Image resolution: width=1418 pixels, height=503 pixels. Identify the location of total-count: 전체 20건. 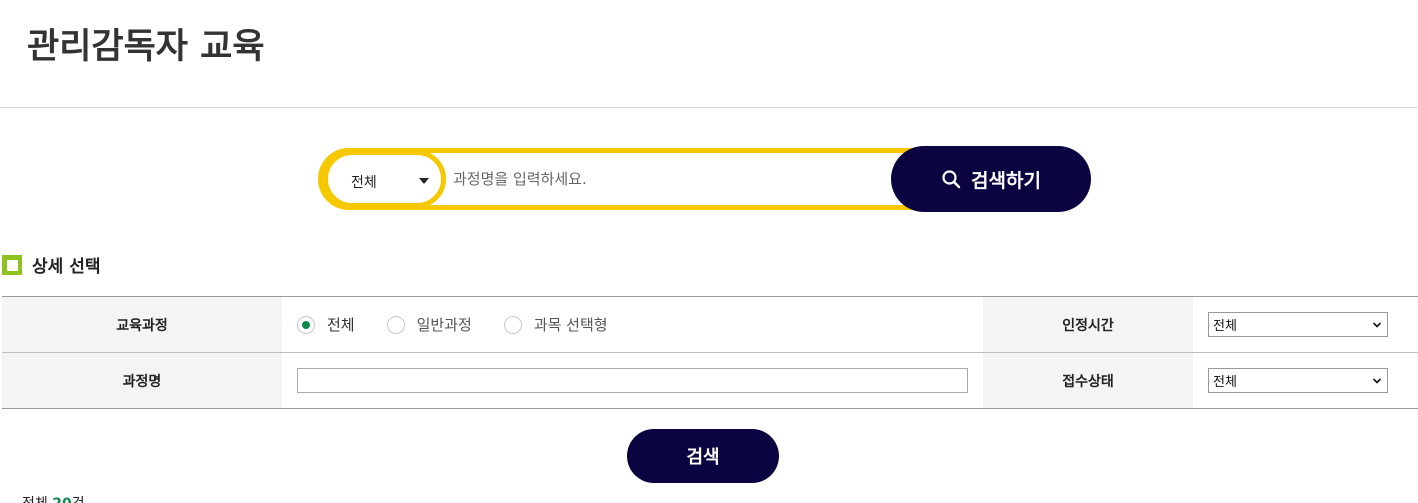
(53, 498).